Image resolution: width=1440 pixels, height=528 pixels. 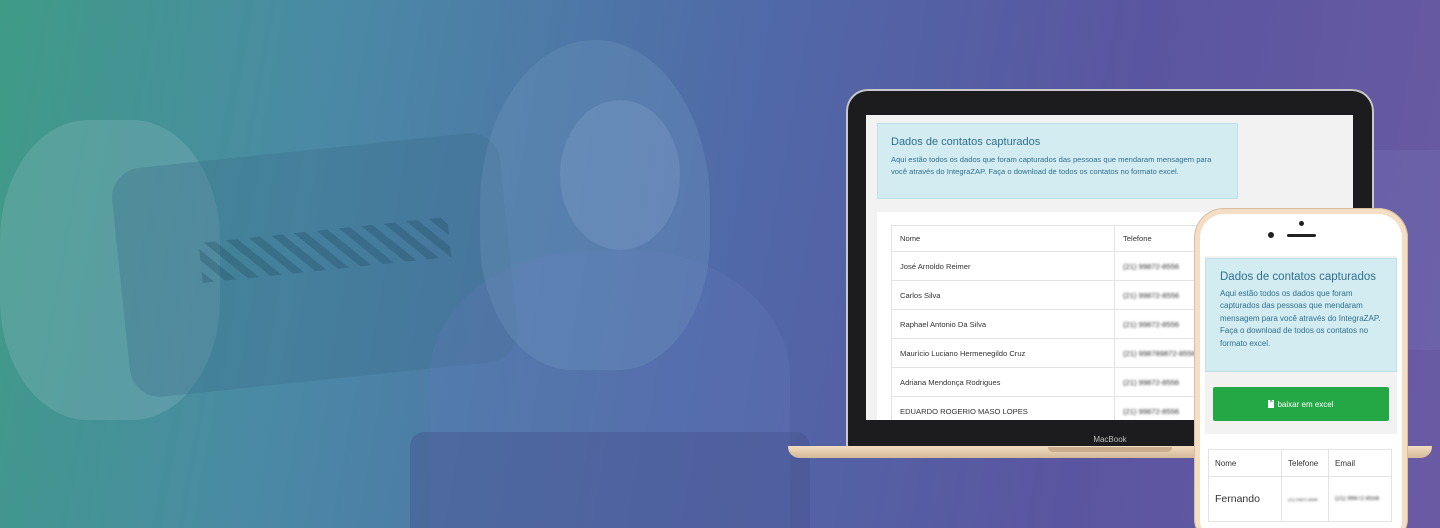 What do you see at coordinates (1003, 408) in the screenshot?
I see `contact-name: EDUARDO ROGERIO MASO LOPES` at bounding box center [1003, 408].